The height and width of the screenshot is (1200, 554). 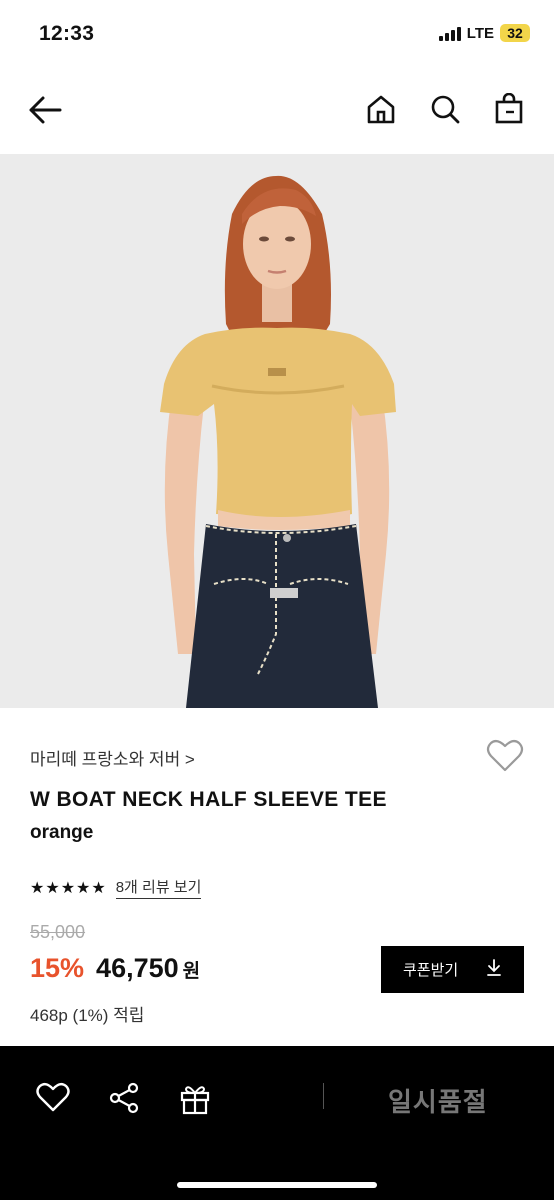 I want to click on back-arrow-icon, so click(x=46, y=110).